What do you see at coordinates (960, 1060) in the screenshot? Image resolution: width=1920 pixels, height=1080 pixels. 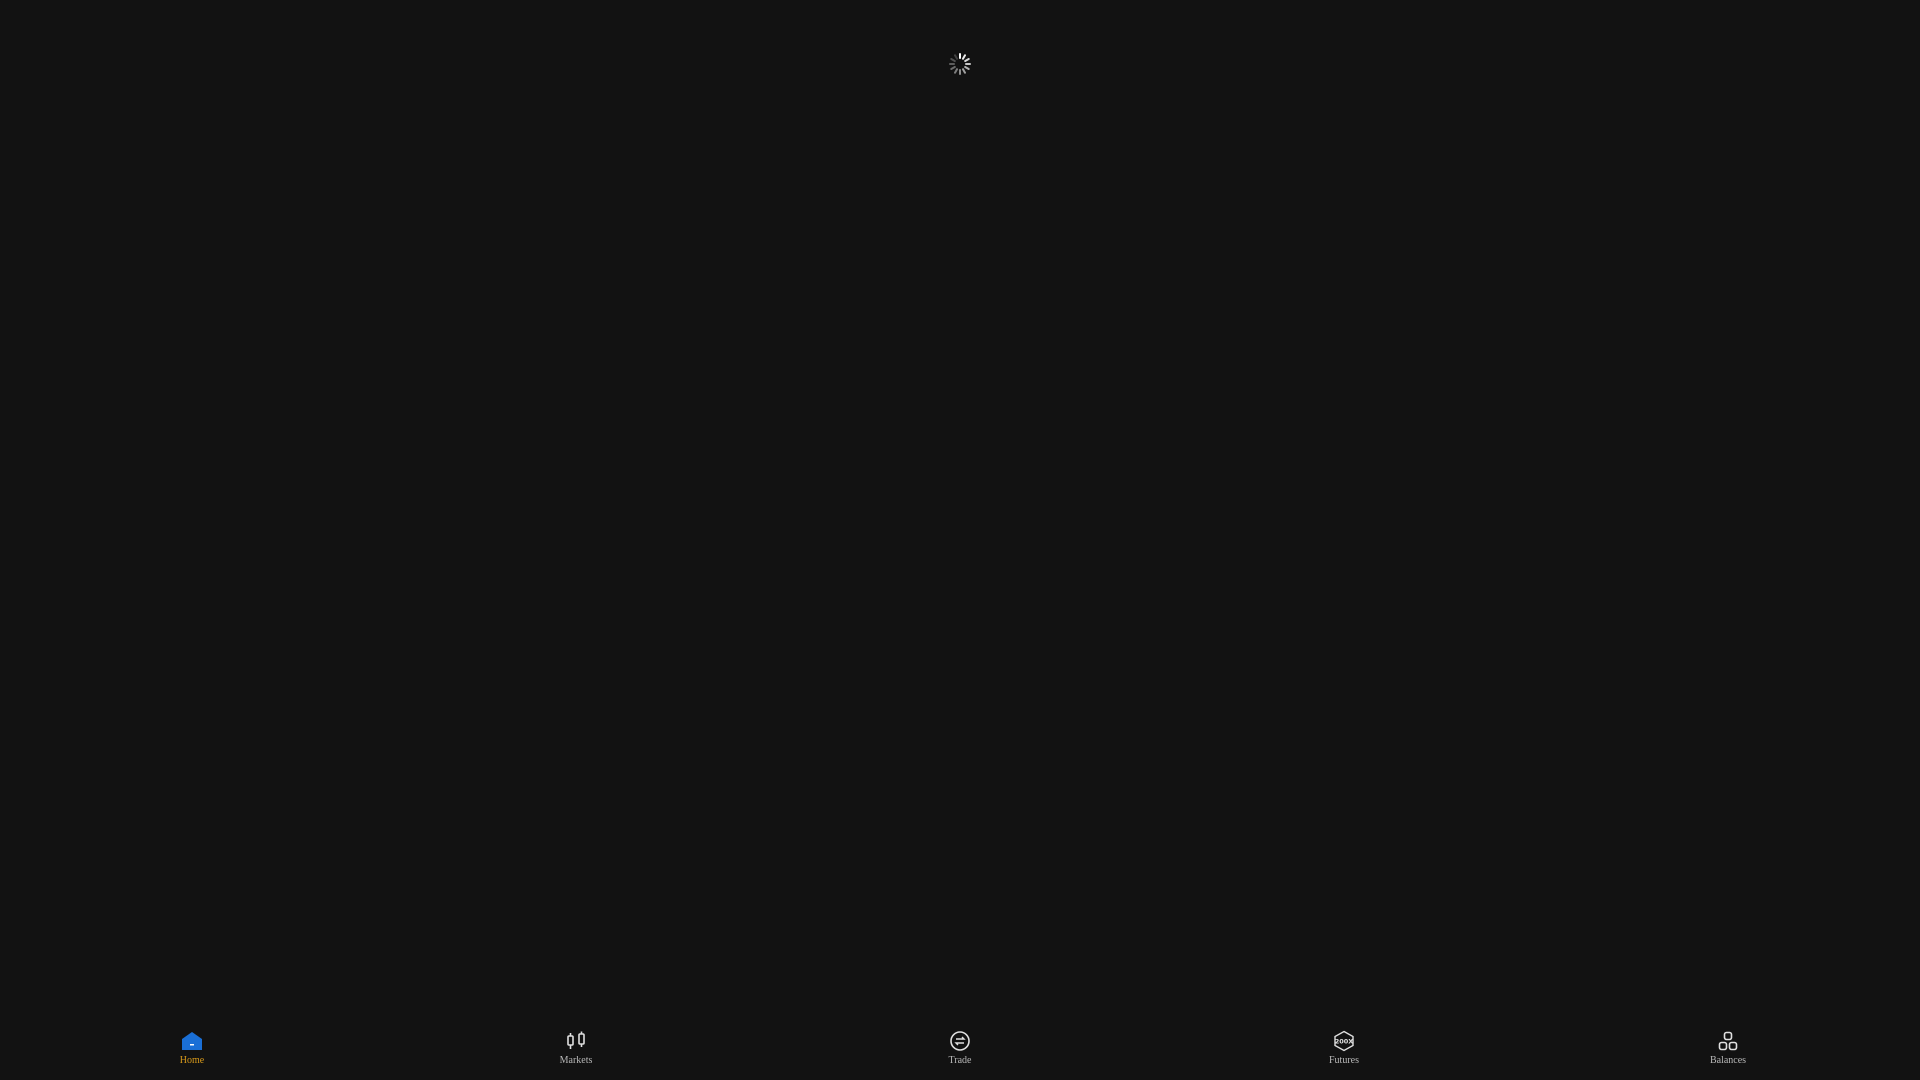 I see `nav-label-trade: Trade` at bounding box center [960, 1060].